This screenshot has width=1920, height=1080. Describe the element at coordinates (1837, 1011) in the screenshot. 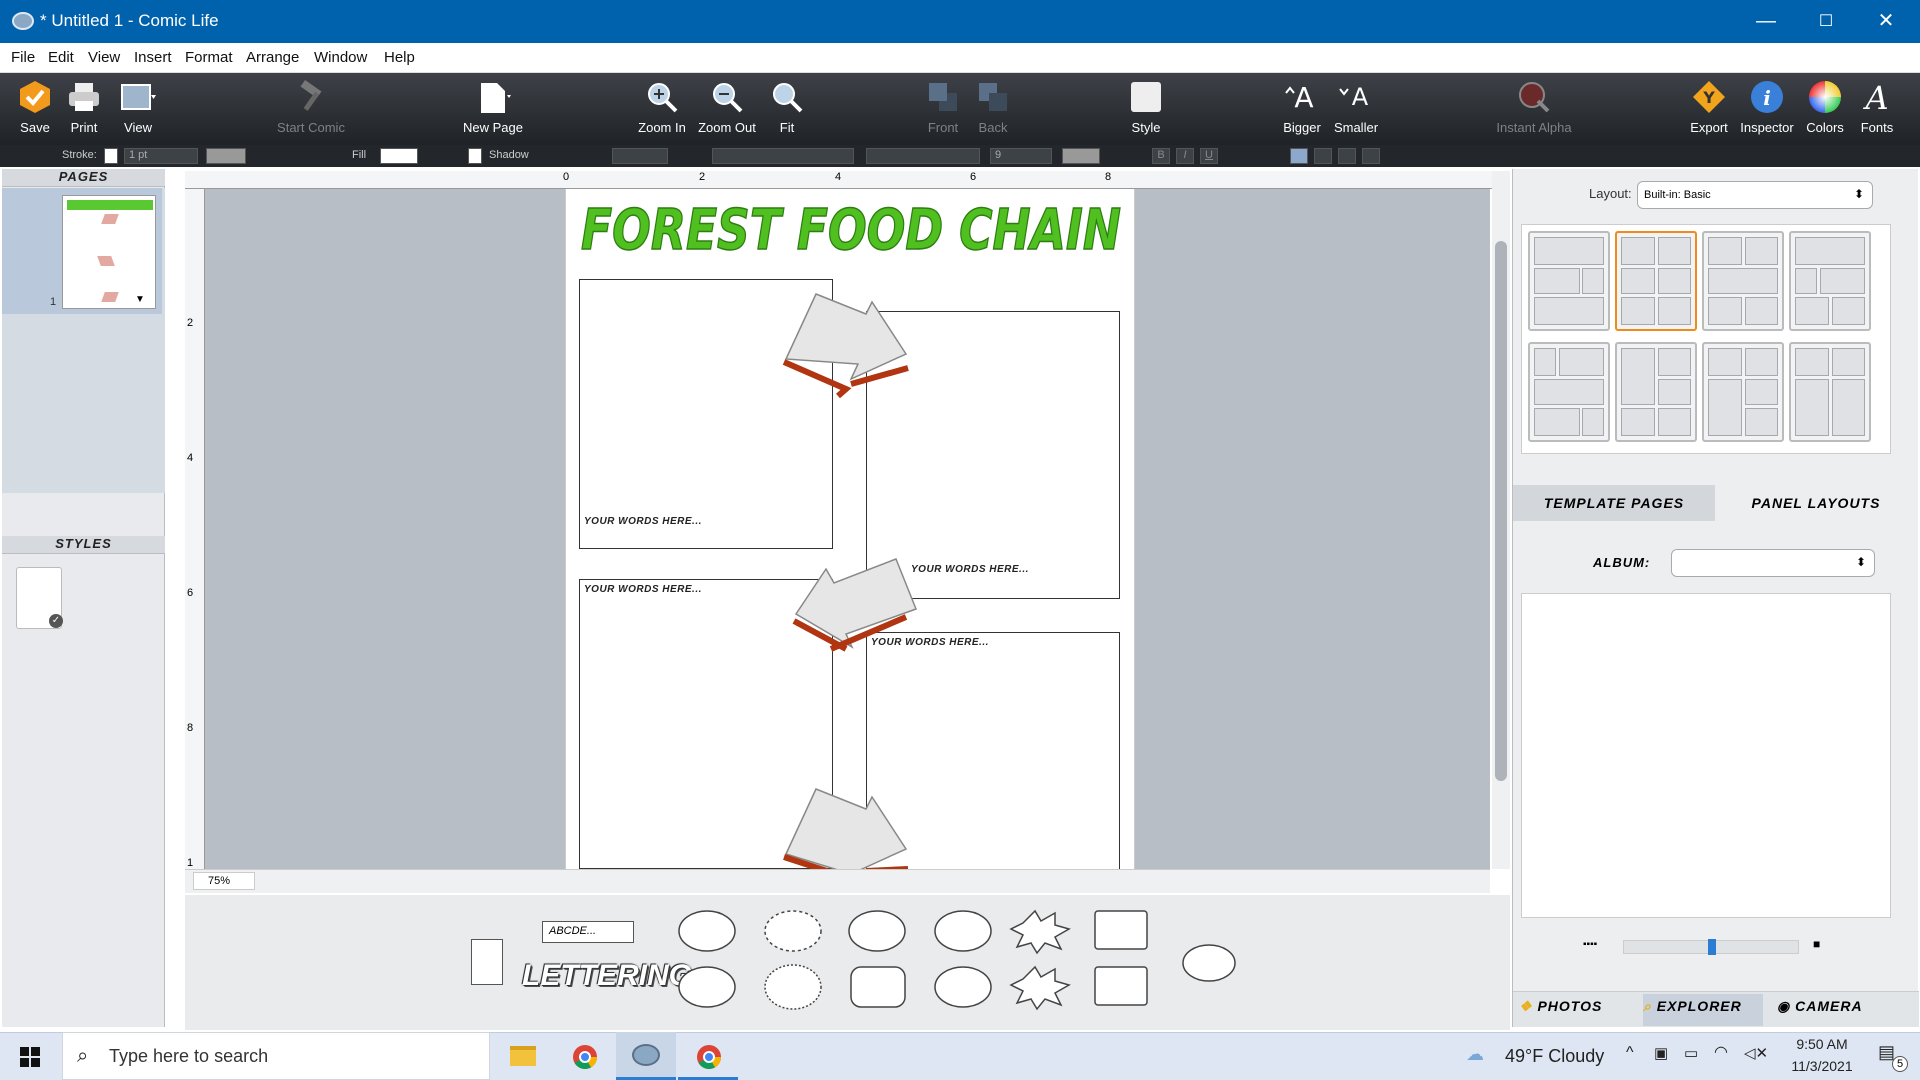

I see `tab-camera: ◉ CAMERA` at that location.